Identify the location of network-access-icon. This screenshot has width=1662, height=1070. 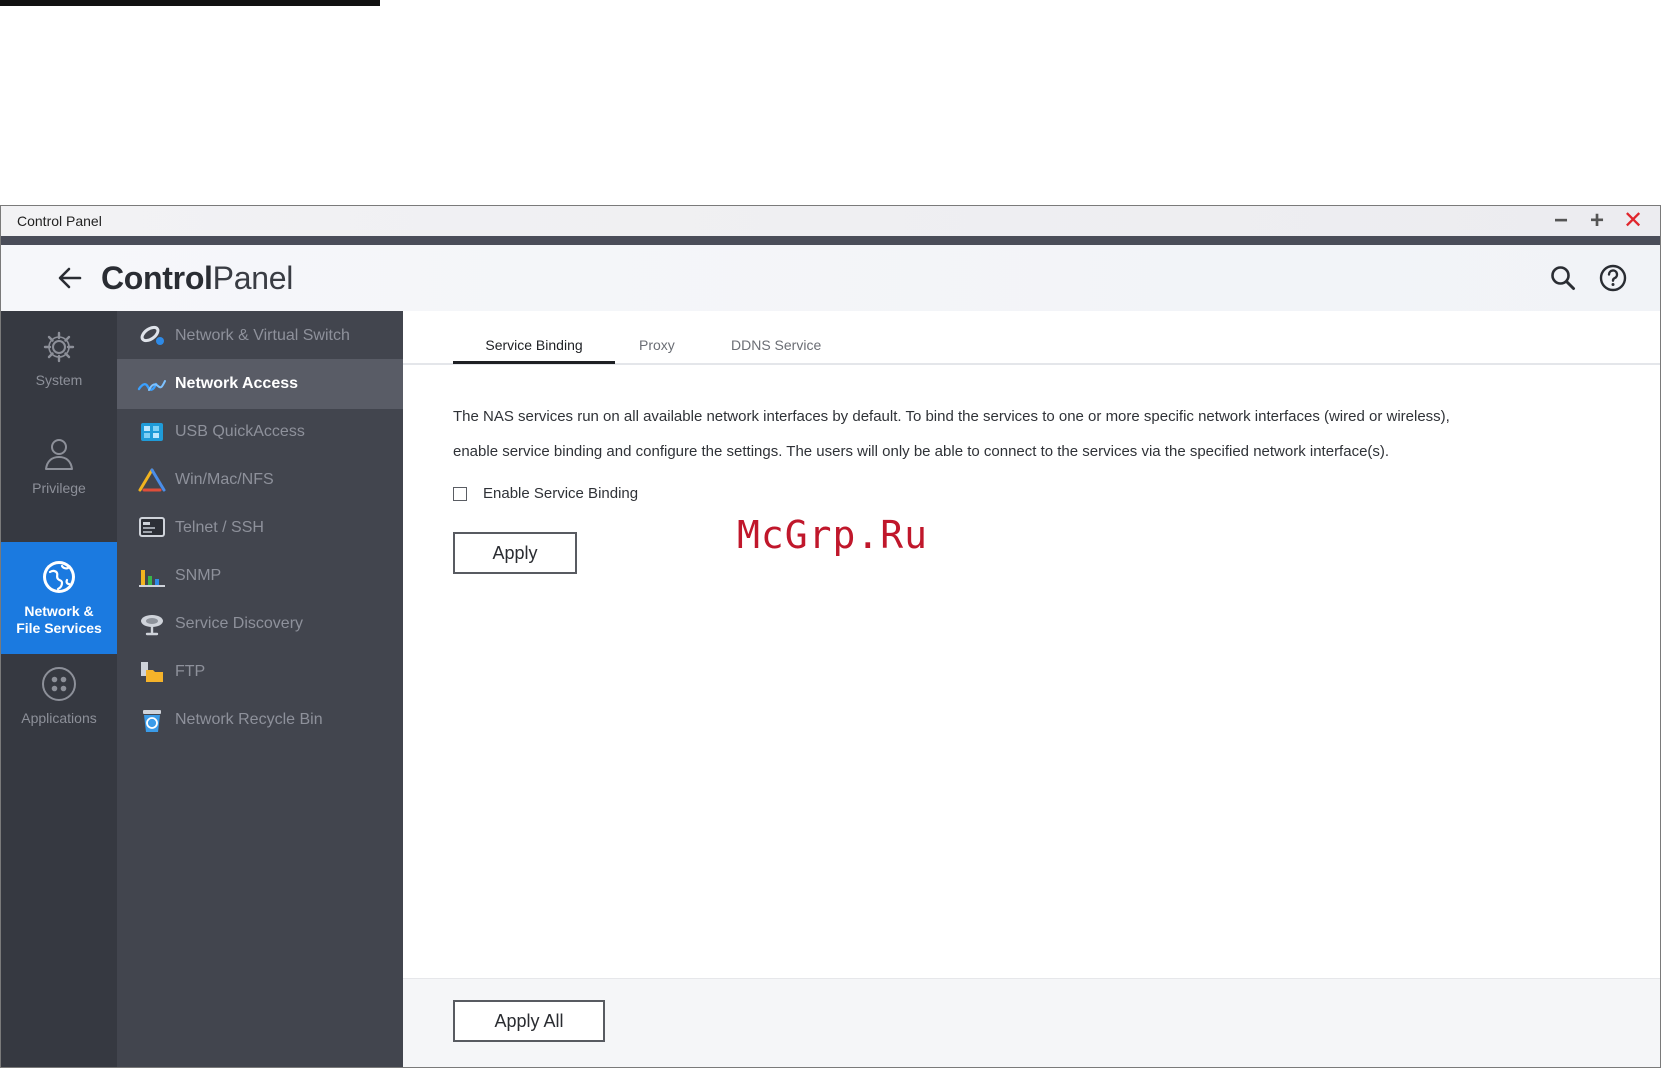
(152, 384).